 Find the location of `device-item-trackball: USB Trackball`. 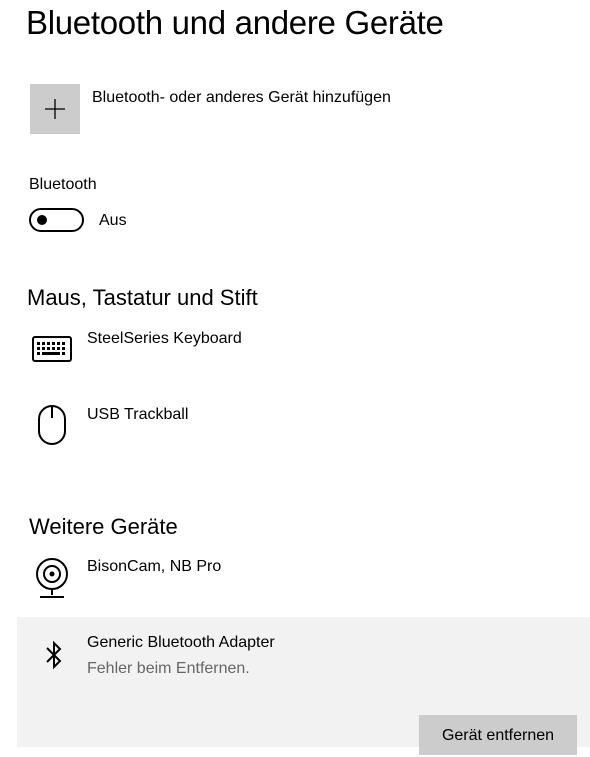

device-item-trackball: USB Trackball is located at coordinates (306, 425).